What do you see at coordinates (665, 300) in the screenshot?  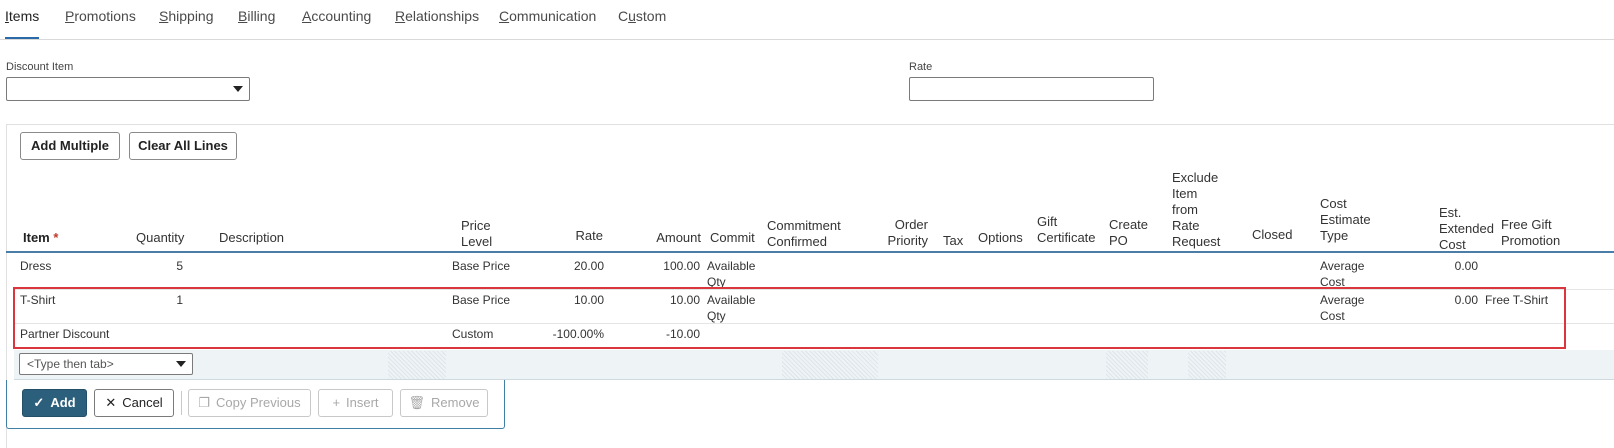 I see `row-2-amount: 10.00` at bounding box center [665, 300].